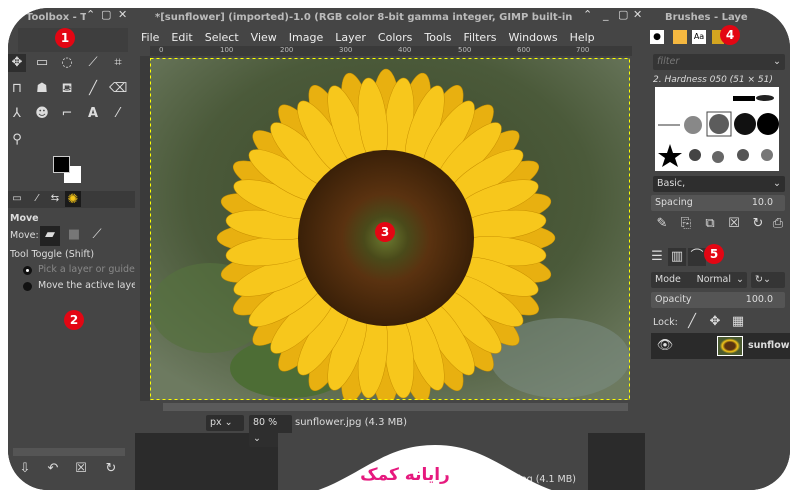  What do you see at coordinates (73, 199) in the screenshot?
I see `images-tab-icon: ✺` at bounding box center [73, 199].